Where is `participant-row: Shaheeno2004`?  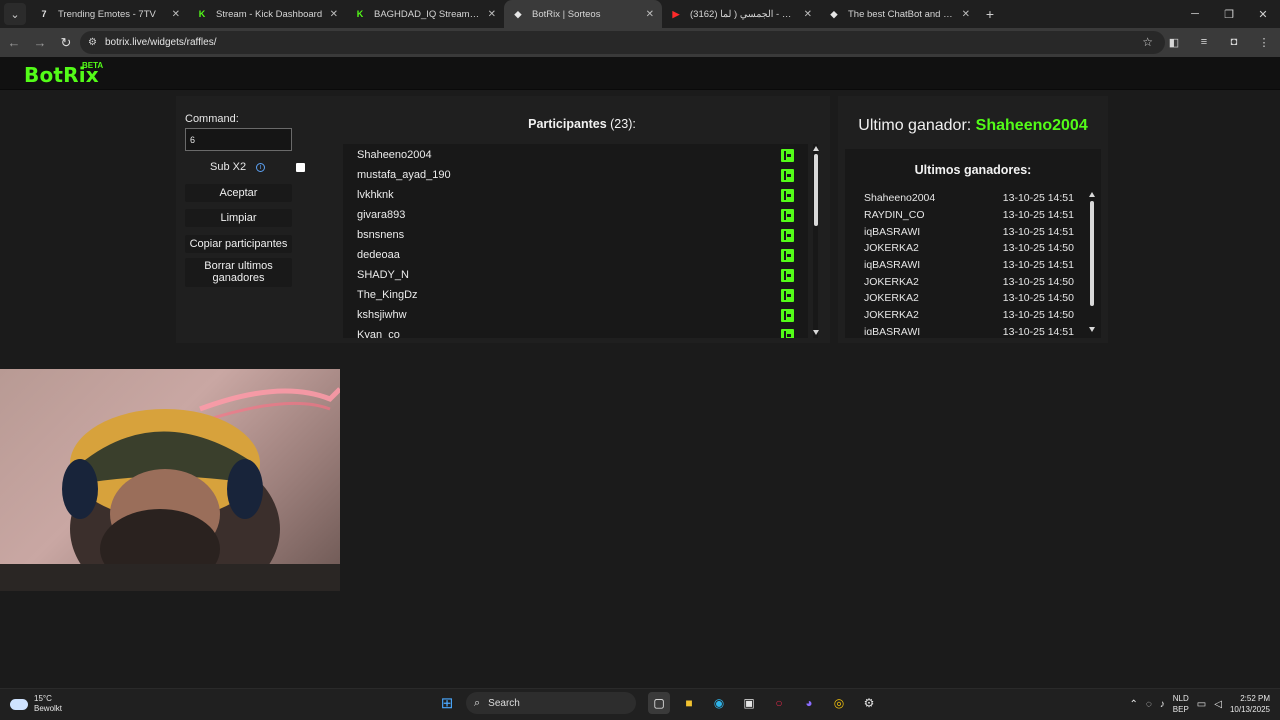 participant-row: Shaheeno2004 is located at coordinates (575, 155).